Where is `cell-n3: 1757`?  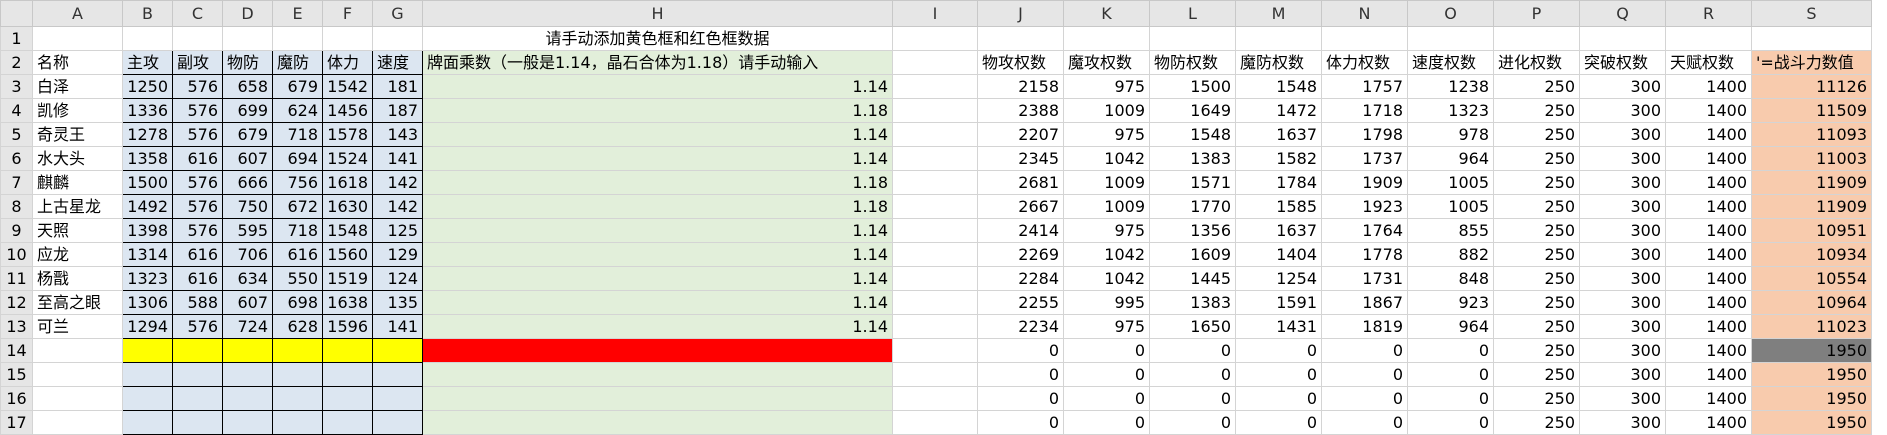 cell-n3: 1757 is located at coordinates (1364, 86).